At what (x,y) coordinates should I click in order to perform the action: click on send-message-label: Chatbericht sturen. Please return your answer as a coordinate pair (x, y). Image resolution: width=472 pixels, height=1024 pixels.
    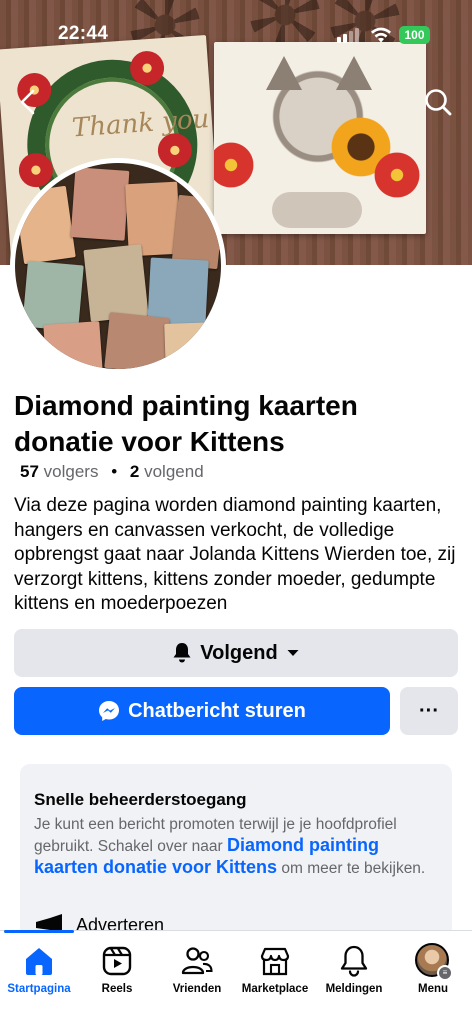
    Looking at the image, I should click on (217, 710).